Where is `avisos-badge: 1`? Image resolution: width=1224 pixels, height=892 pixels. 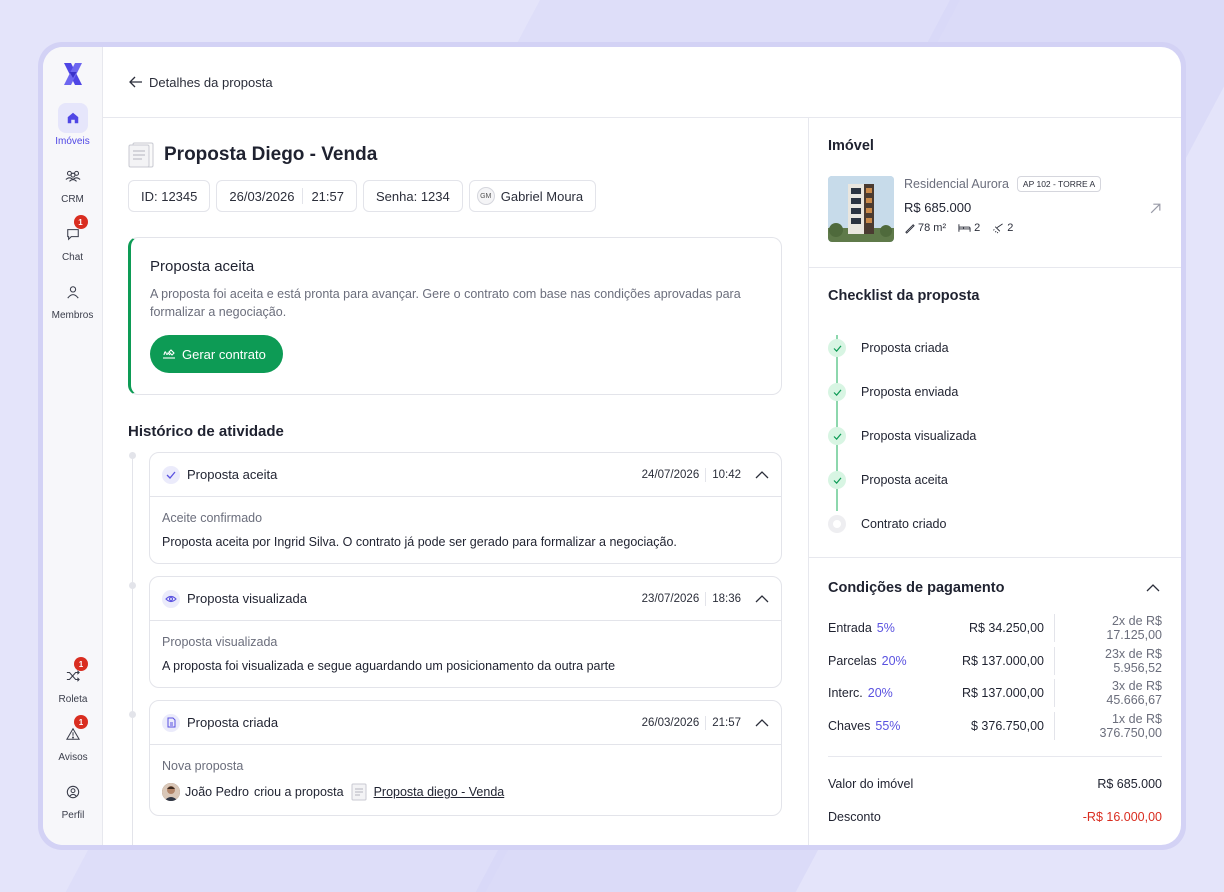
avisos-badge: 1 is located at coordinates (81, 722).